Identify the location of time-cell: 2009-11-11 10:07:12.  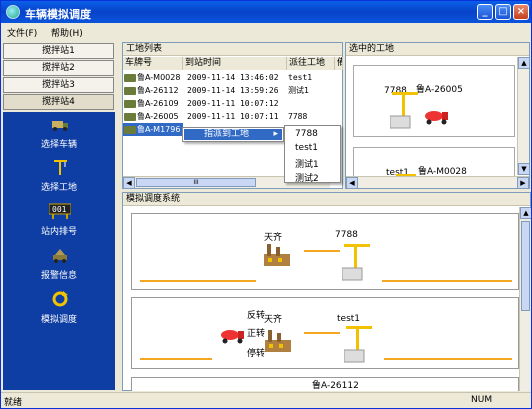
(233, 103).